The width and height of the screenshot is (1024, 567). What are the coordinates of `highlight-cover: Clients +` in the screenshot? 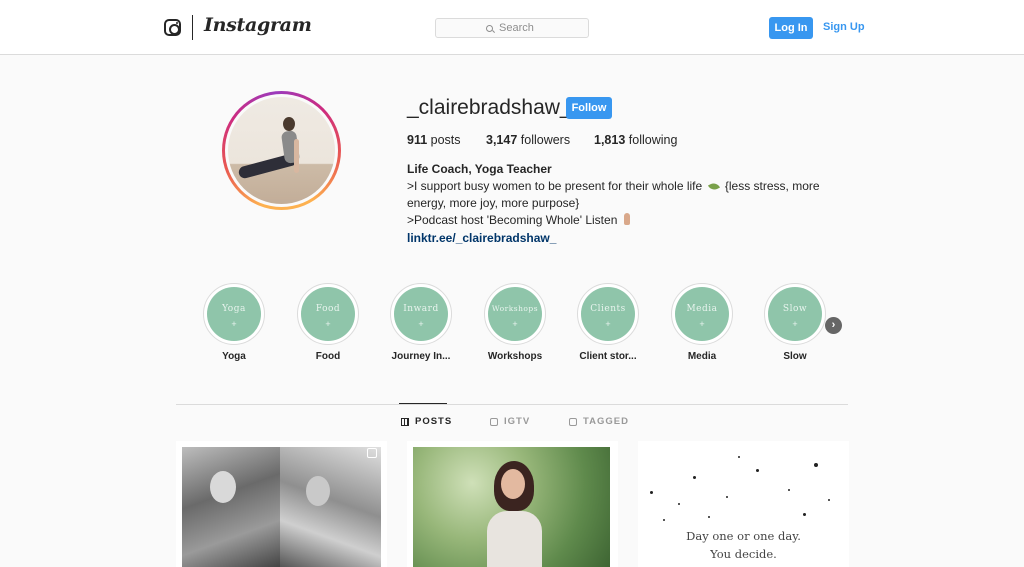 It's located at (608, 314).